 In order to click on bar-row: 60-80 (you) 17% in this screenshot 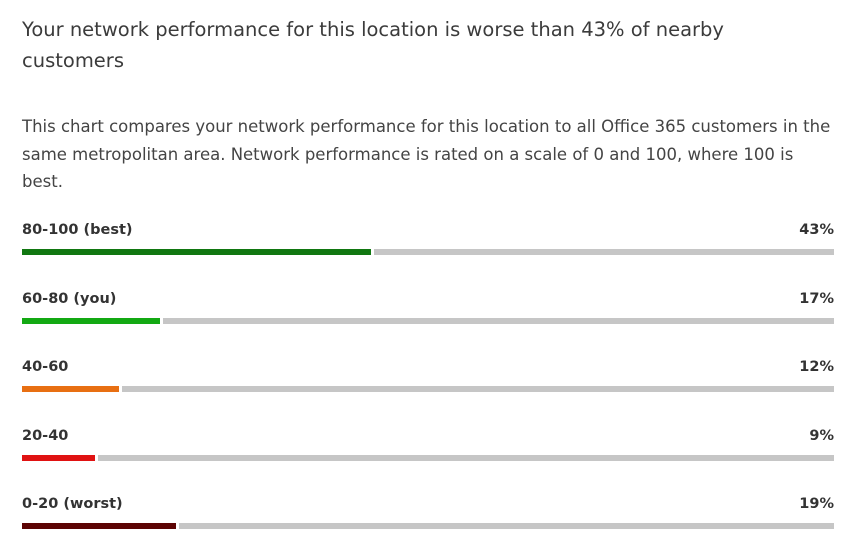, I will do `click(428, 311)`.